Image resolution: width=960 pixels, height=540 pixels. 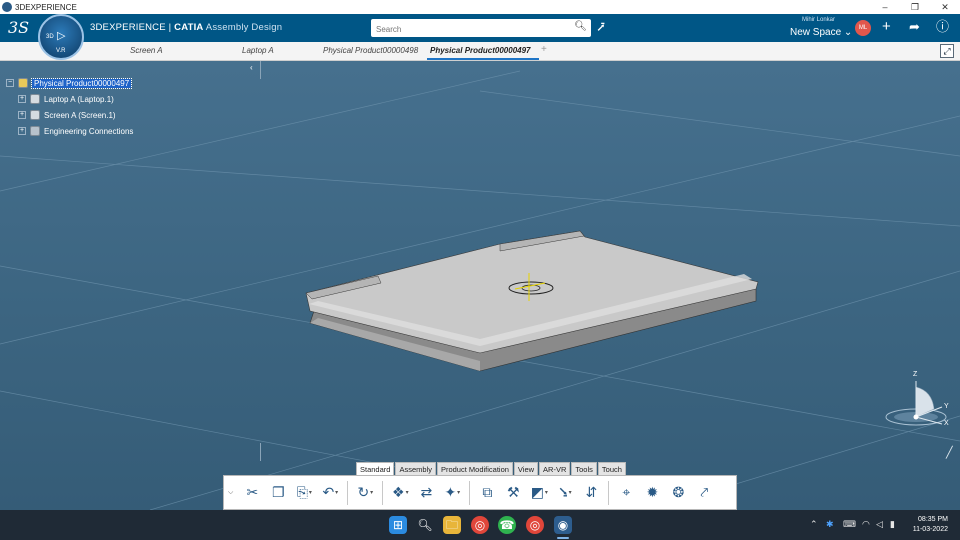 I want to click on tree-border, so click(x=260, y=70).